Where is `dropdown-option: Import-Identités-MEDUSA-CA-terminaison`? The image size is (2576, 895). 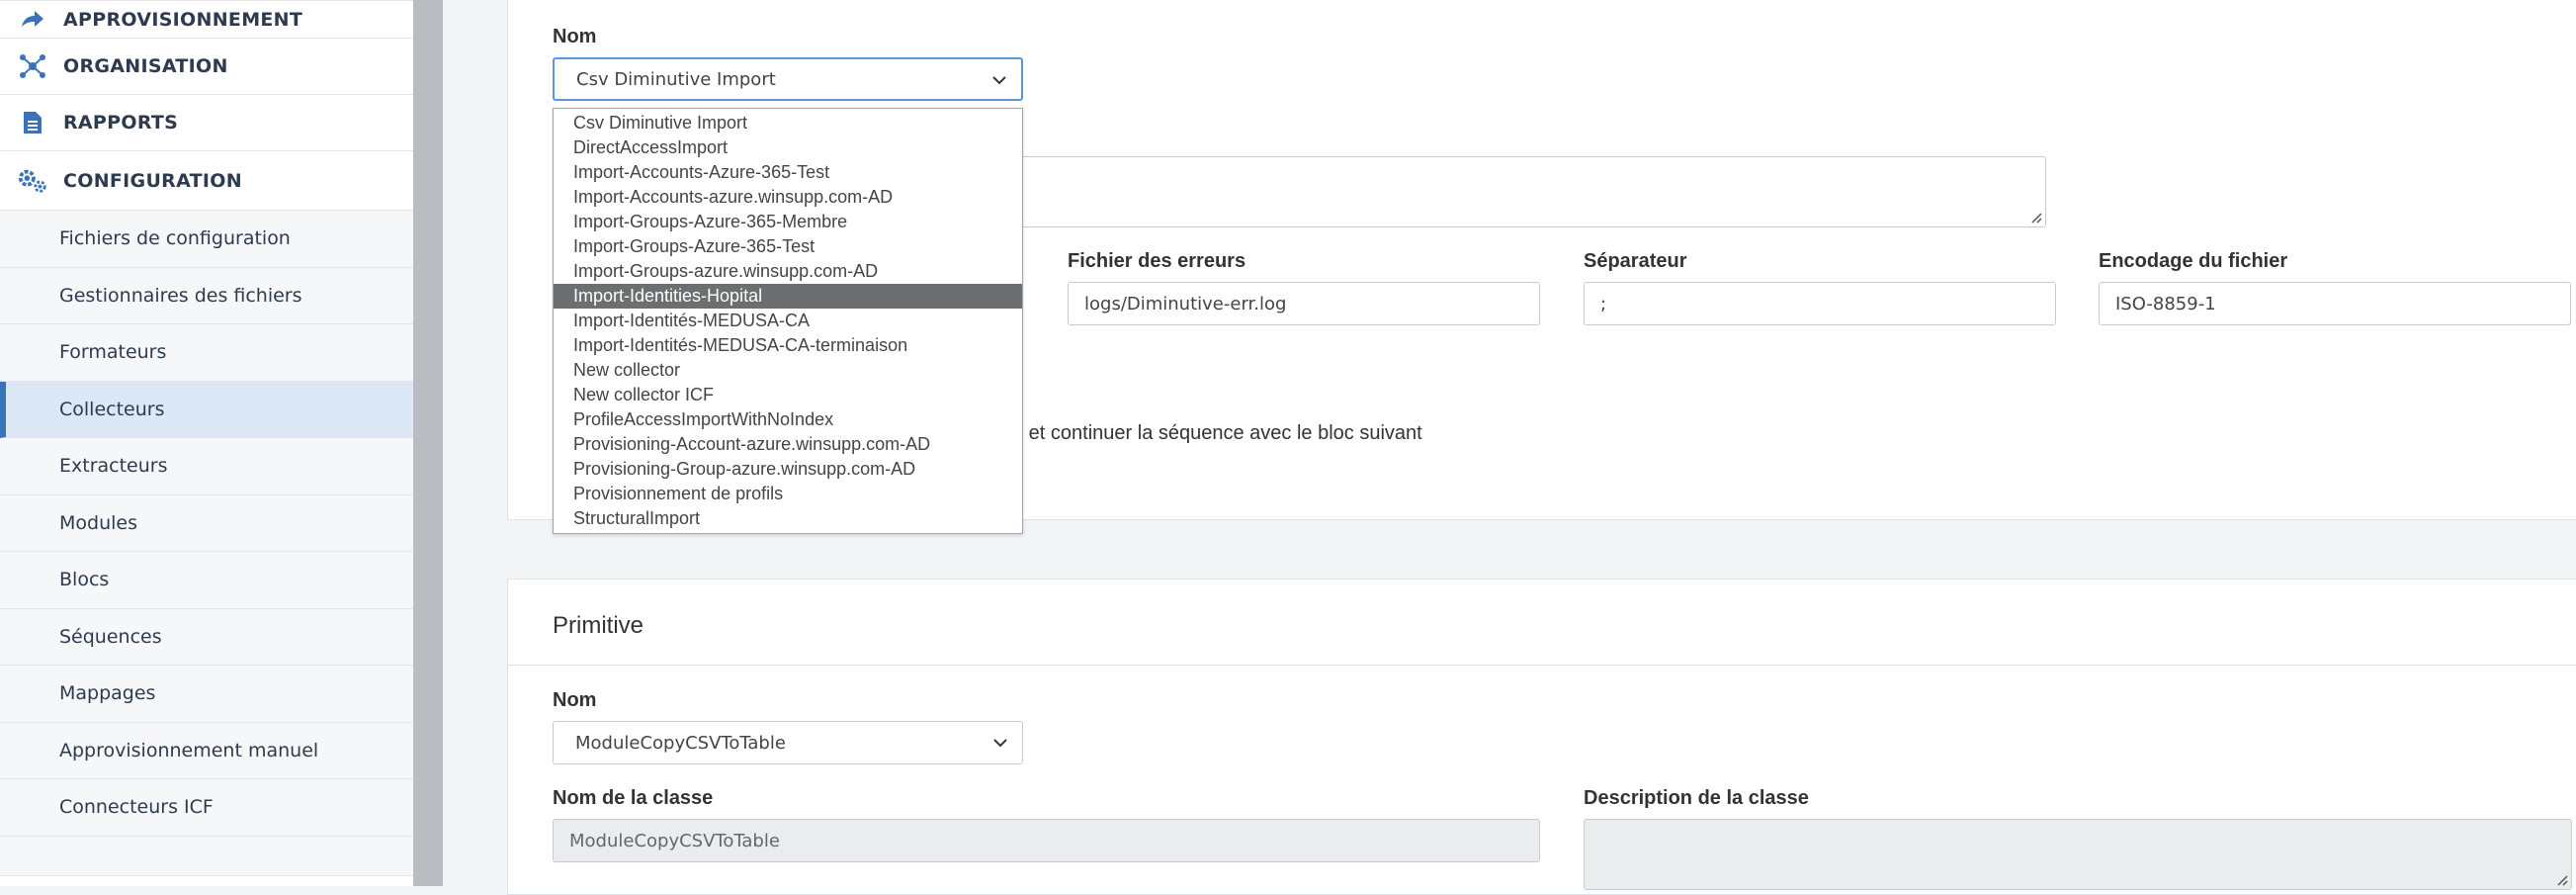
dropdown-option: Import-Identités-MEDUSA-CA-terminaison is located at coordinates (788, 346).